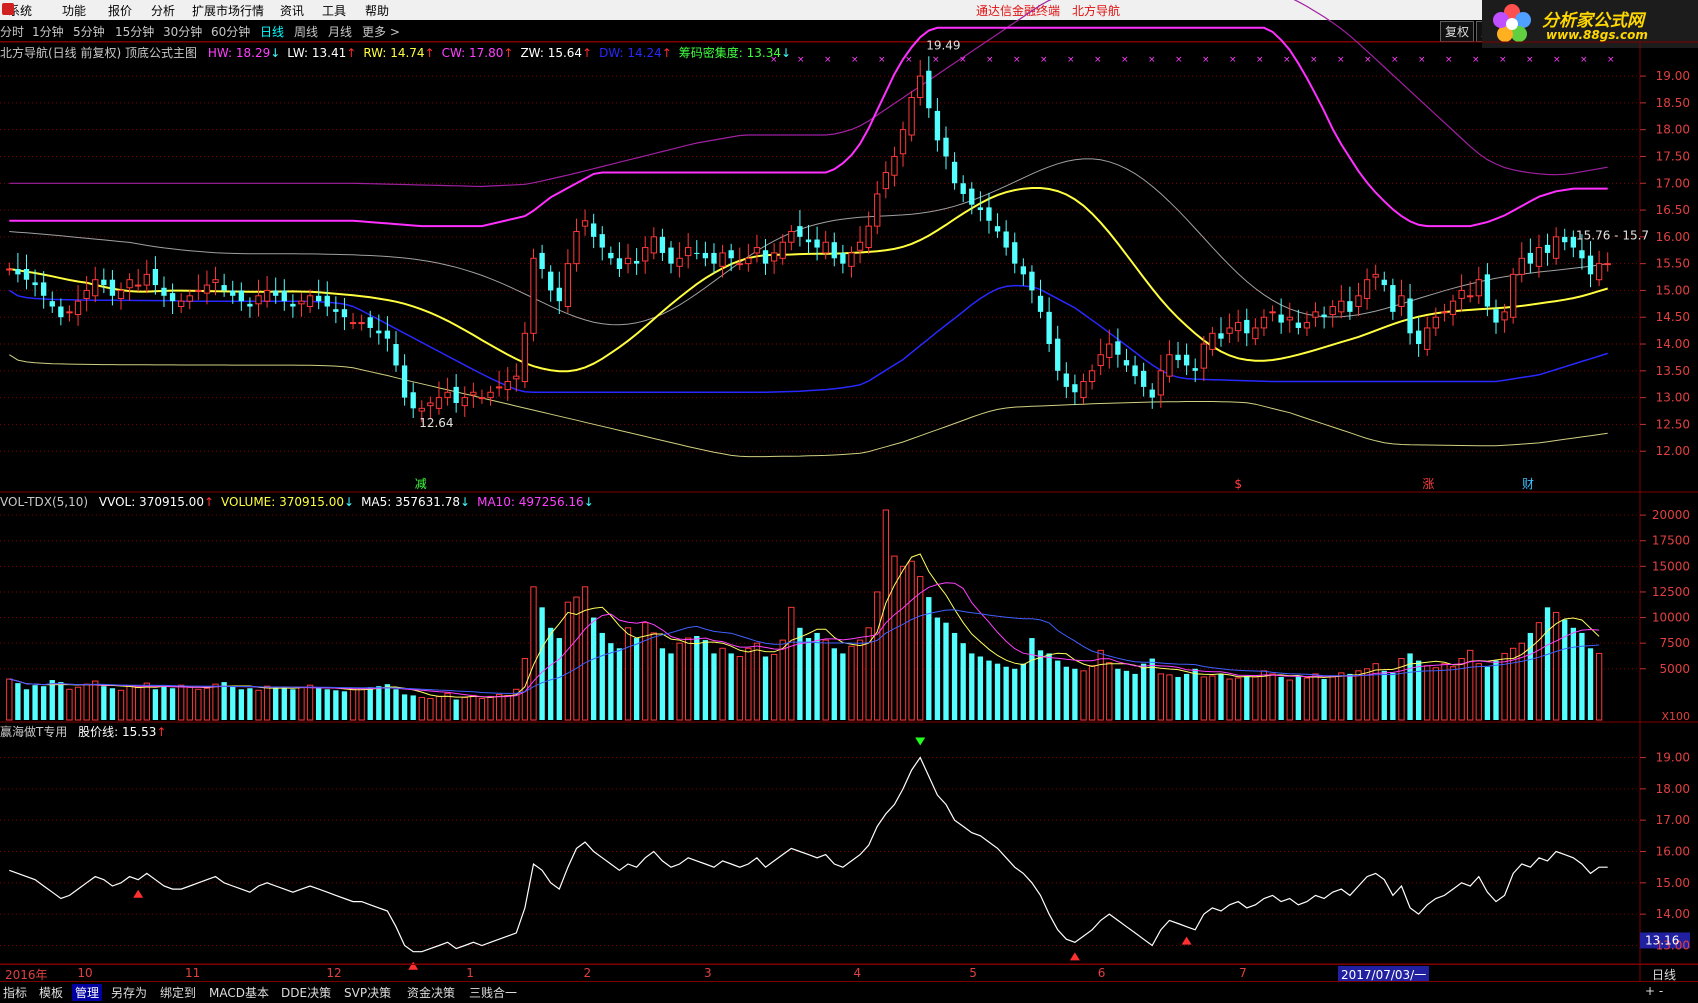 This screenshot has height=1003, width=1698. I want to click on buy-signal-arrow-icon, so click(138, 893).